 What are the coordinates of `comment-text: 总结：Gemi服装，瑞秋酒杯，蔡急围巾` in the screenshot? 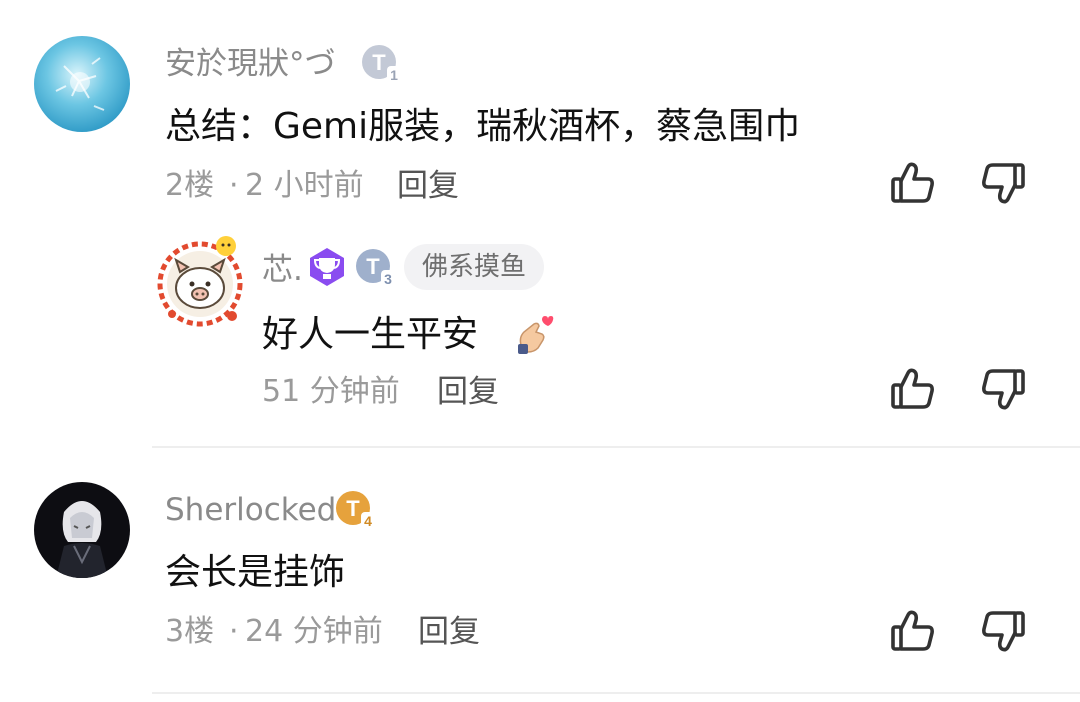 It's located at (483, 126).